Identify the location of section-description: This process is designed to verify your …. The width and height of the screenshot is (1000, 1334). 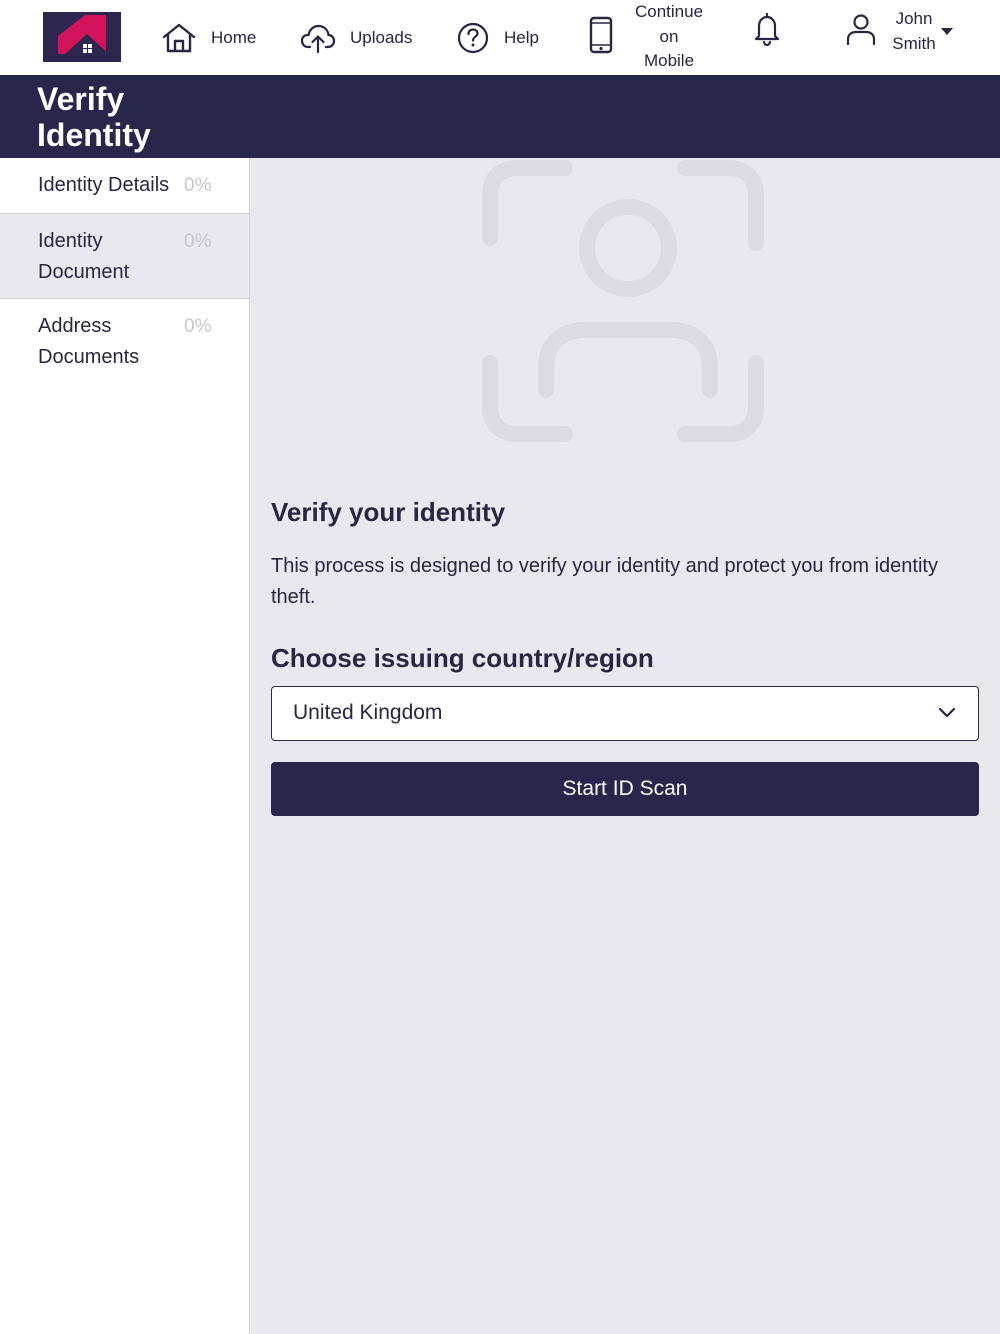
(604, 581).